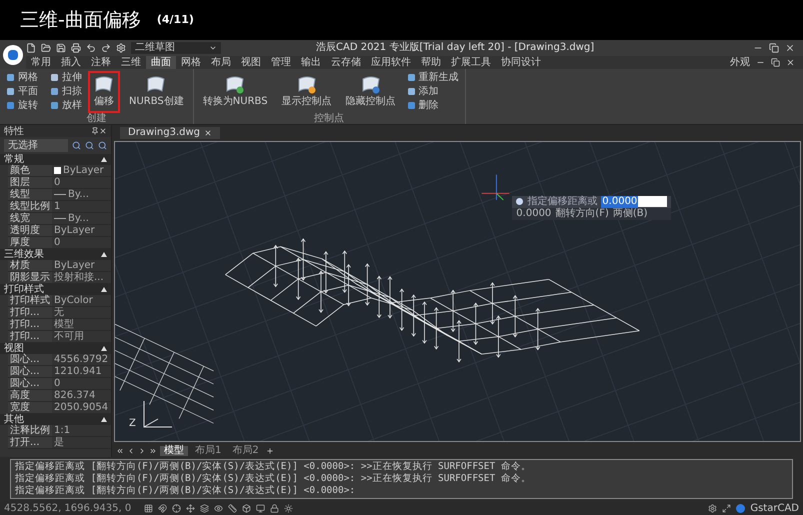 The image size is (803, 515). What do you see at coordinates (60, 194) in the screenshot?
I see `linetype-line-icon` at bounding box center [60, 194].